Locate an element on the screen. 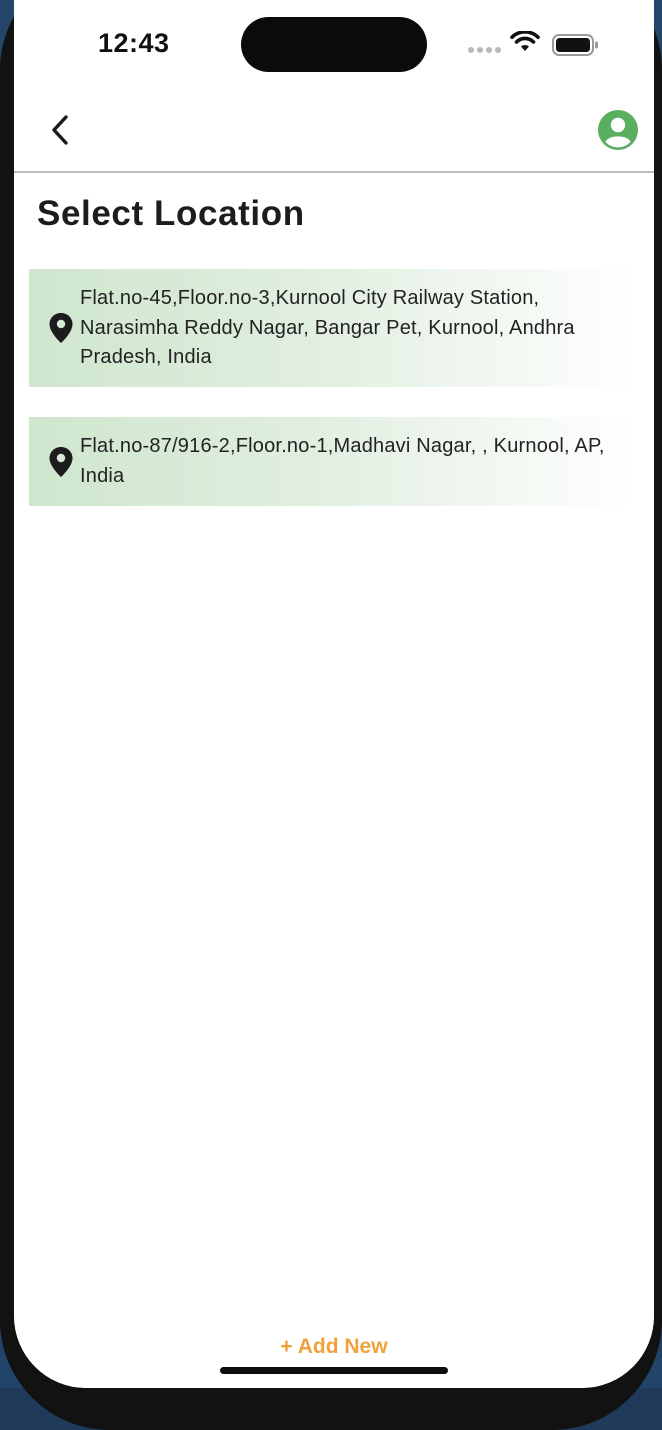 This screenshot has height=1430, width=662. user-avatar-icon is located at coordinates (618, 130).